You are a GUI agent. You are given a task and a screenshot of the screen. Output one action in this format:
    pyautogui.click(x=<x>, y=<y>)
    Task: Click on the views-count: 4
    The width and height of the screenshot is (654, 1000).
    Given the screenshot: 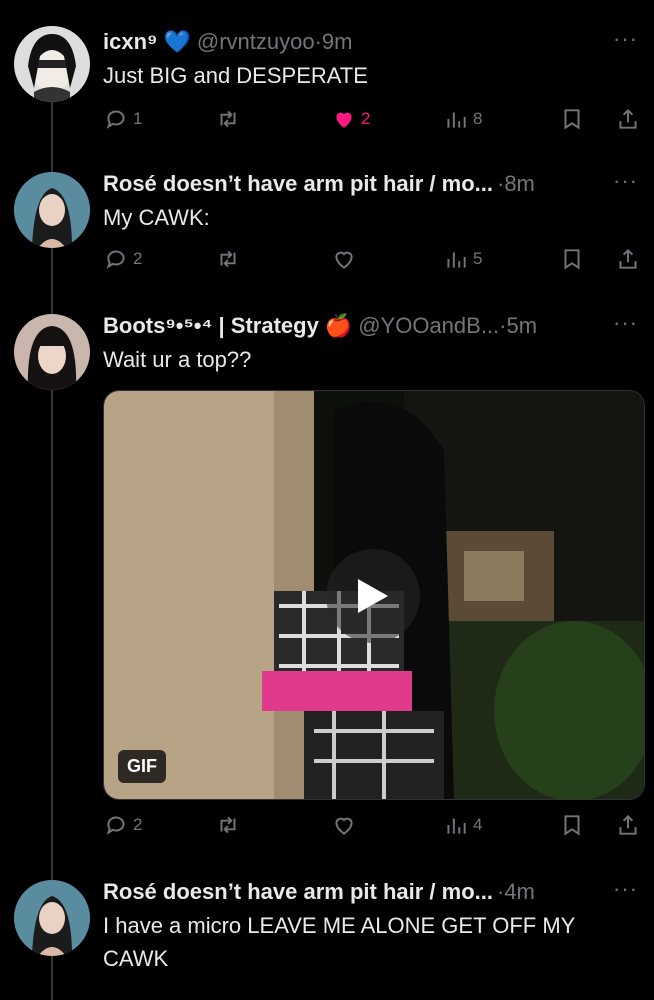 What is the action you would take?
    pyautogui.click(x=478, y=824)
    